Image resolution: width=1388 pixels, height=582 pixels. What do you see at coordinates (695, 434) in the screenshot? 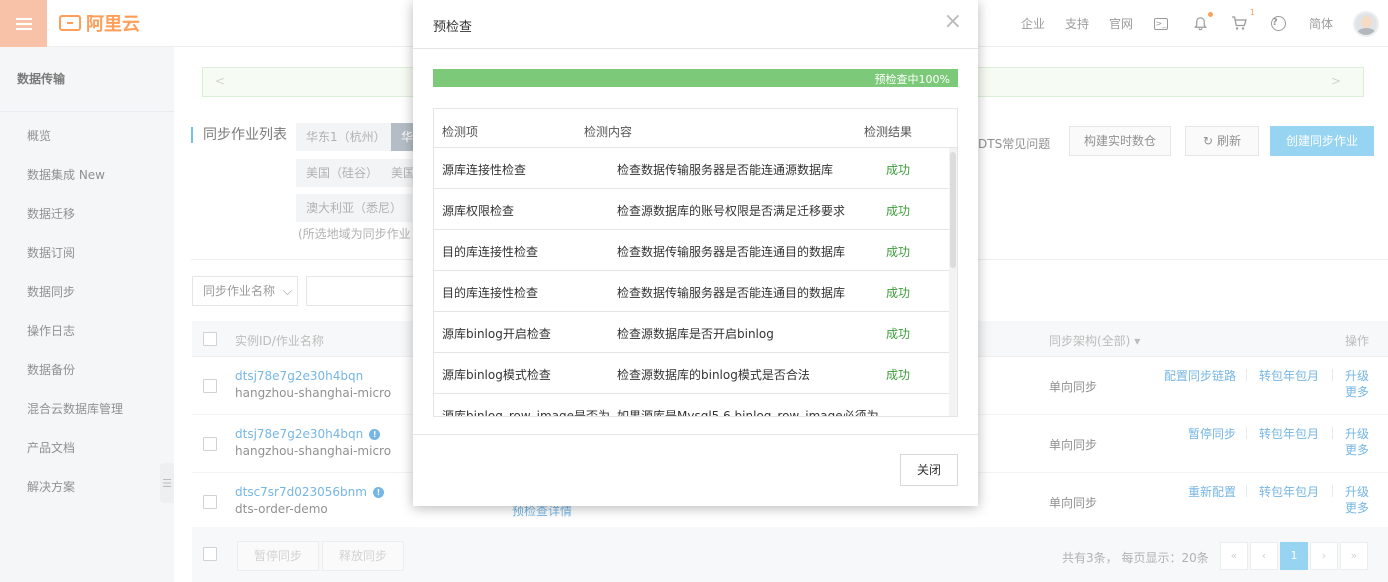
I see `dialog-footer-divider` at bounding box center [695, 434].